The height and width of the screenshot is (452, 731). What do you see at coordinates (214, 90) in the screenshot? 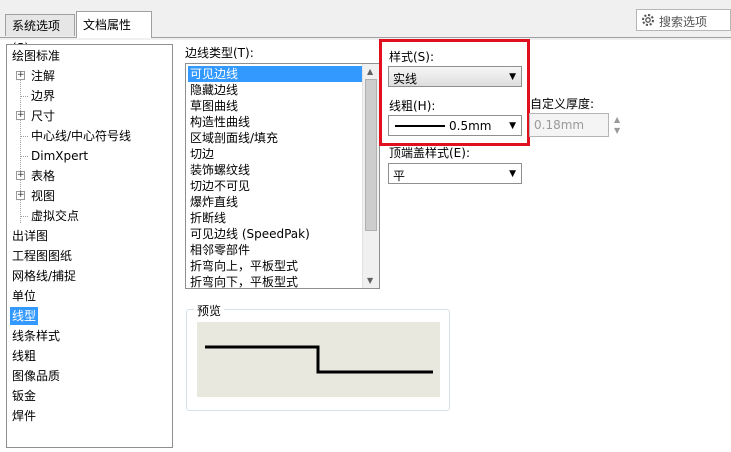
I see `list-item: 隐藏边线` at bounding box center [214, 90].